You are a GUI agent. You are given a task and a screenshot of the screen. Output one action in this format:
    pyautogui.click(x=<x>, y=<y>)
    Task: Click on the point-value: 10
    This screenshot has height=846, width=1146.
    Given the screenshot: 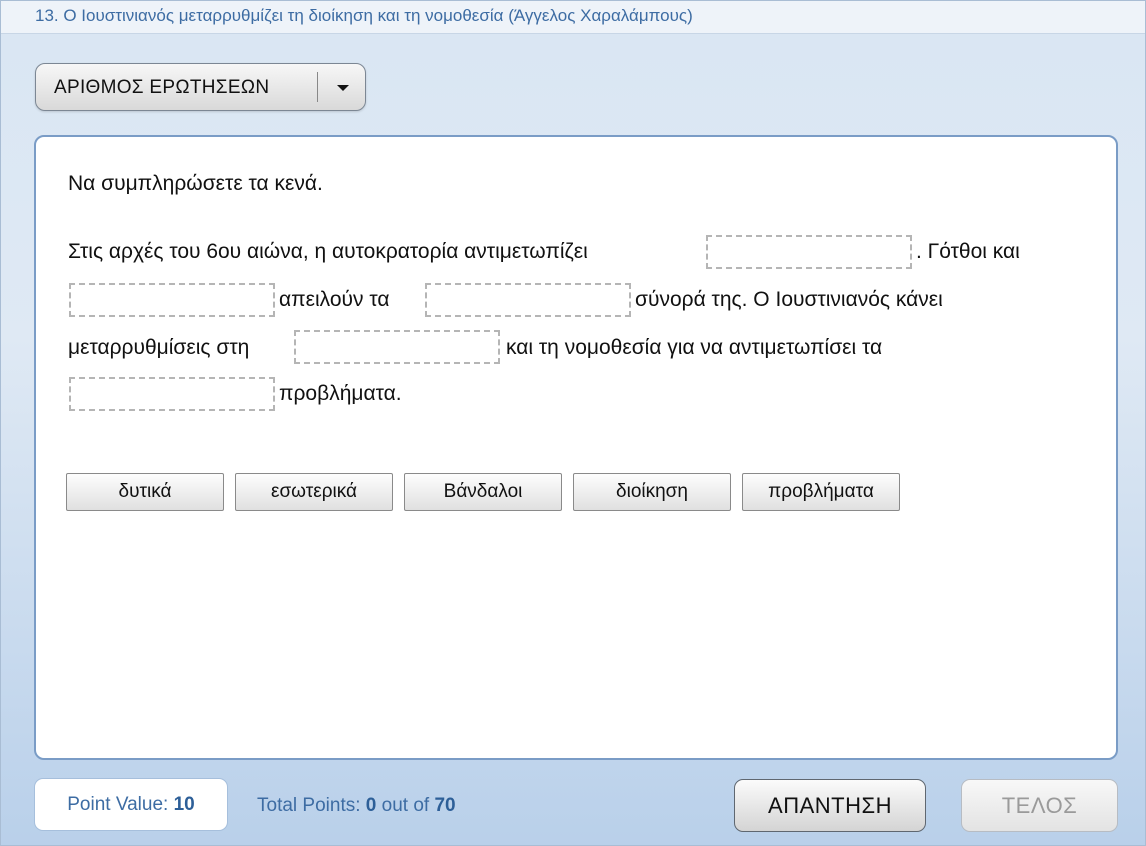 What is the action you would take?
    pyautogui.click(x=184, y=804)
    